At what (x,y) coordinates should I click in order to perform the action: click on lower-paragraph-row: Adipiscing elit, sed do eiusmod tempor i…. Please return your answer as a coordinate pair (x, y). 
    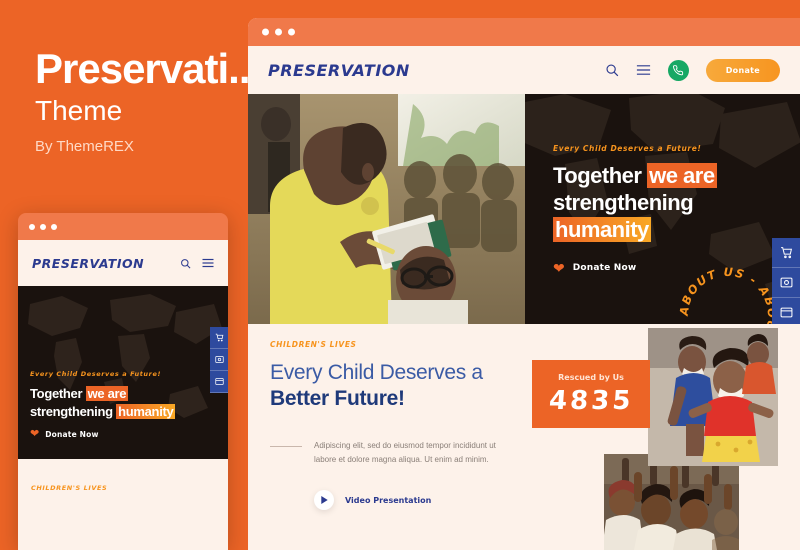
    Looking at the image, I should click on (420, 454).